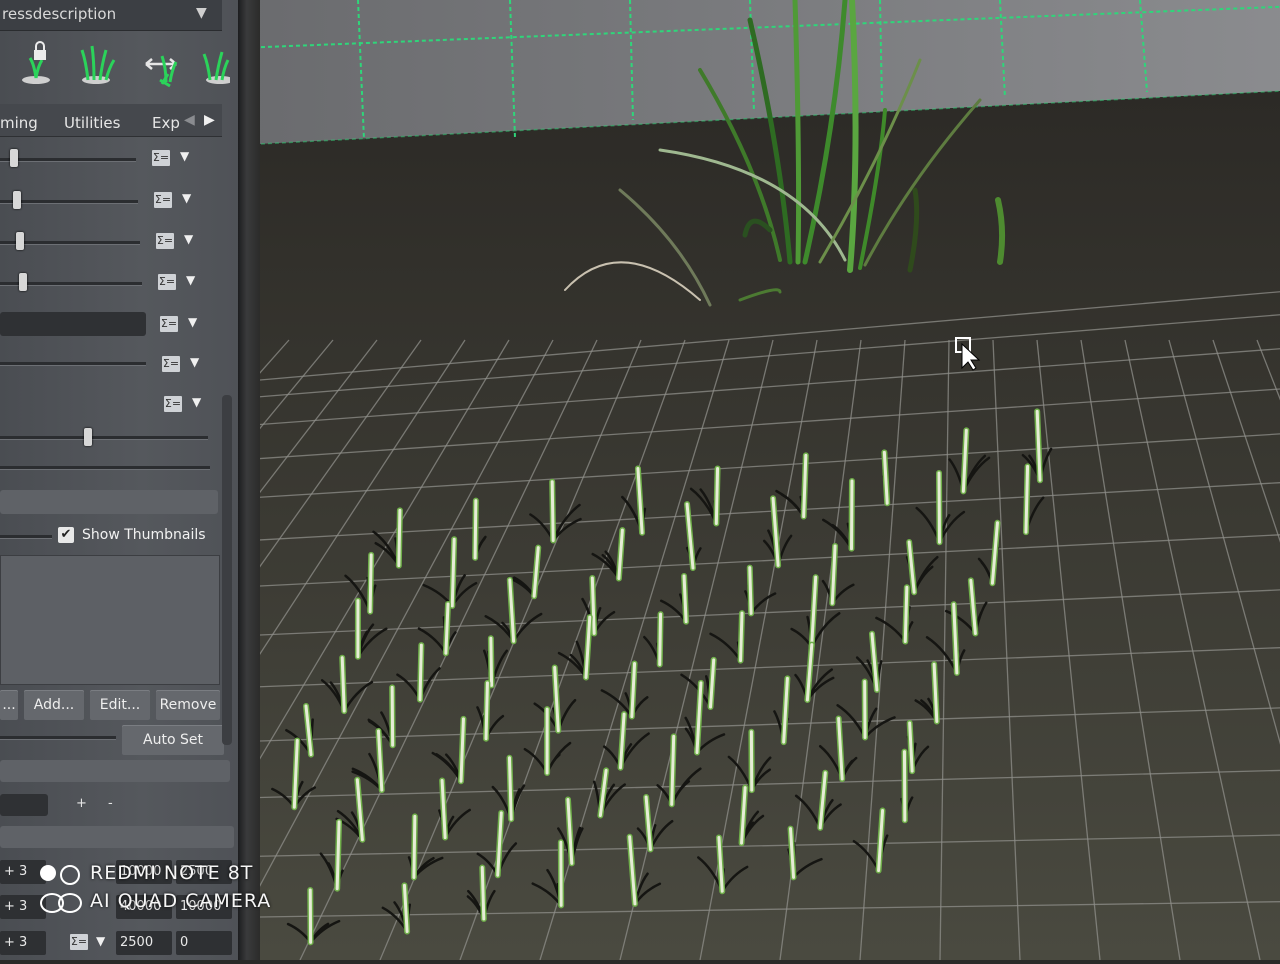 The image size is (1280, 964). Describe the element at coordinates (173, 740) in the screenshot. I see `auto-set-button: Auto Set` at that location.